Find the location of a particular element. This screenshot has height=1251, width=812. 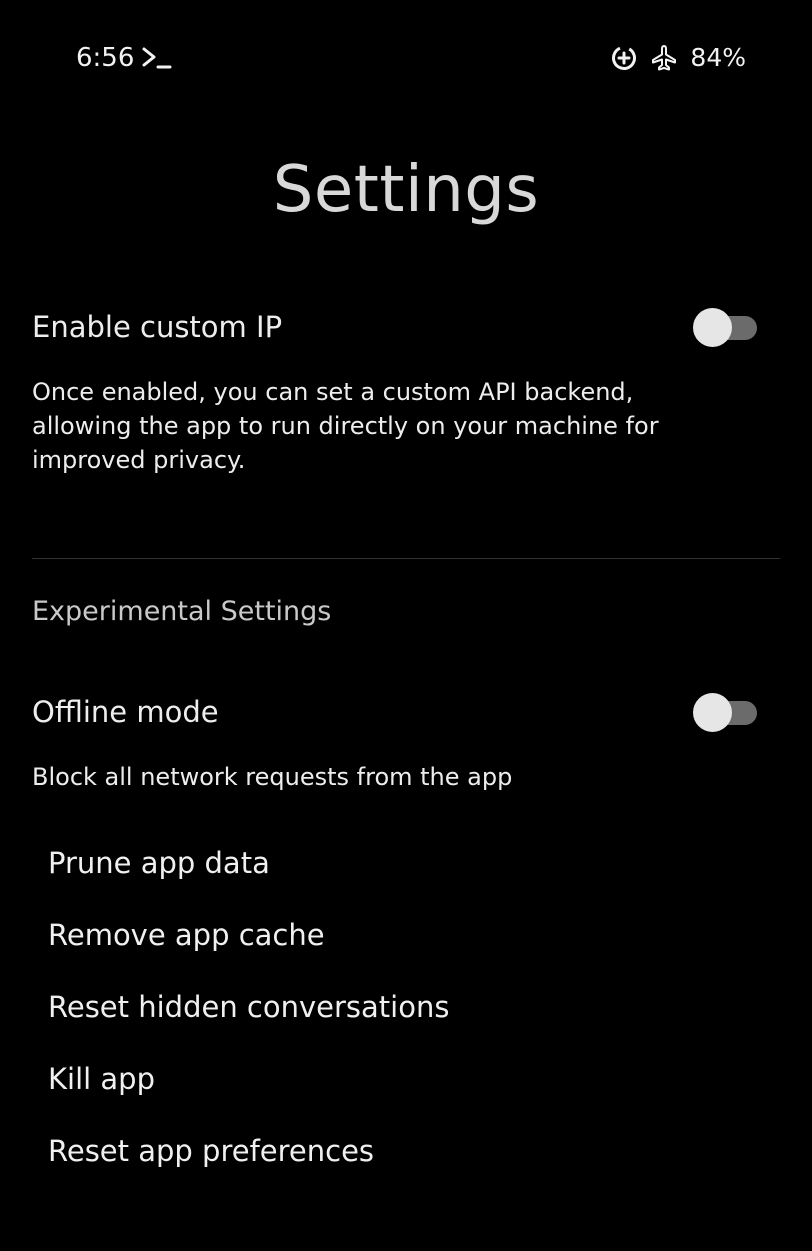

offline-mode-title: Offline mode is located at coordinates (125, 712).